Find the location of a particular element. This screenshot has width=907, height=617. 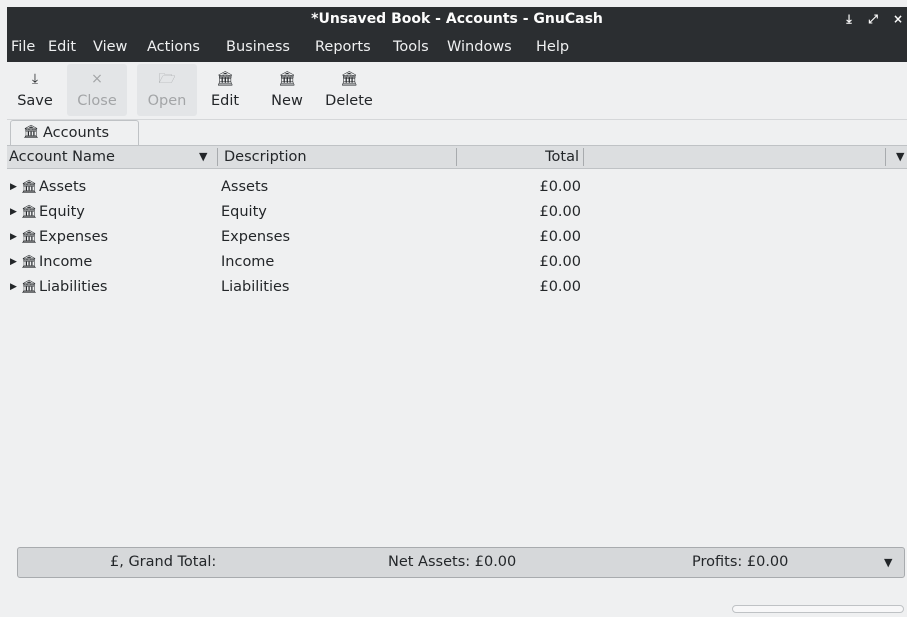

delete-account-button: 🏛 Delete is located at coordinates (349, 90).